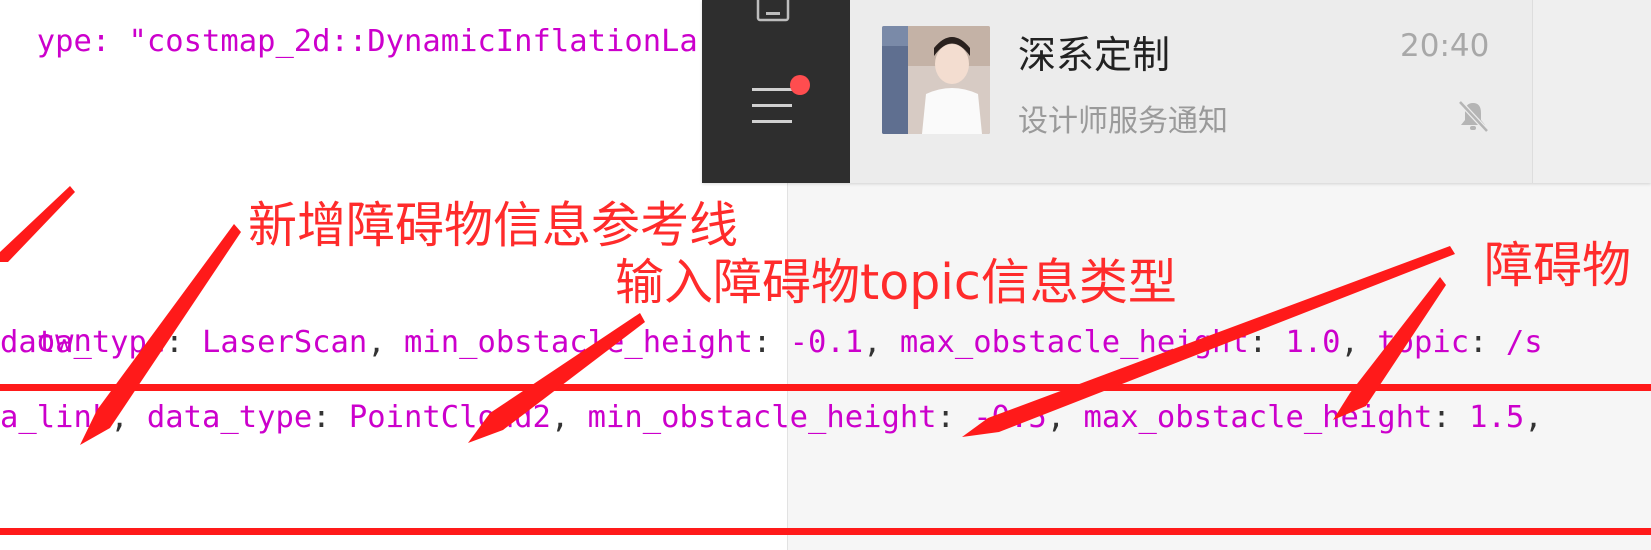 Image resolution: width=1651 pixels, height=550 pixels. I want to click on notification-time: 20:40, so click(1445, 46).